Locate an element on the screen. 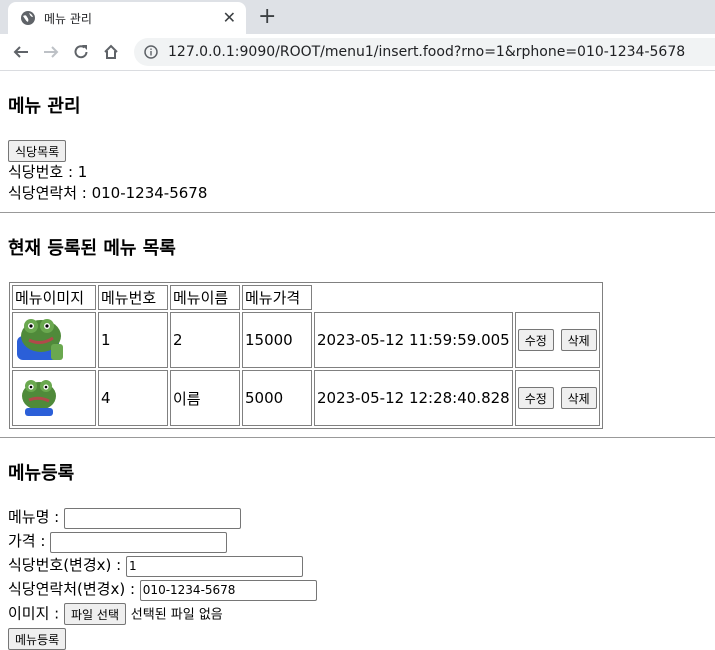 This screenshot has height=650, width=715. table-row: 4 이름 5000 2023-05-12 12:28:40.828 수정 삭제 is located at coordinates (306, 398).